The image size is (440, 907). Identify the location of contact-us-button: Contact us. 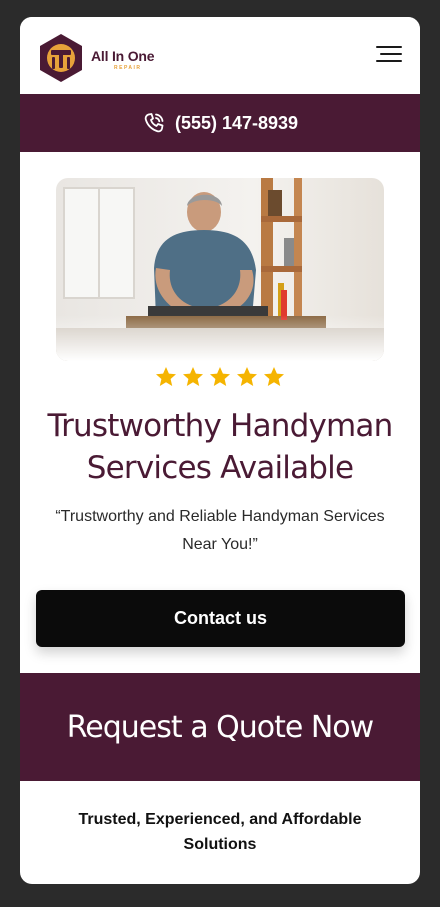
(220, 618).